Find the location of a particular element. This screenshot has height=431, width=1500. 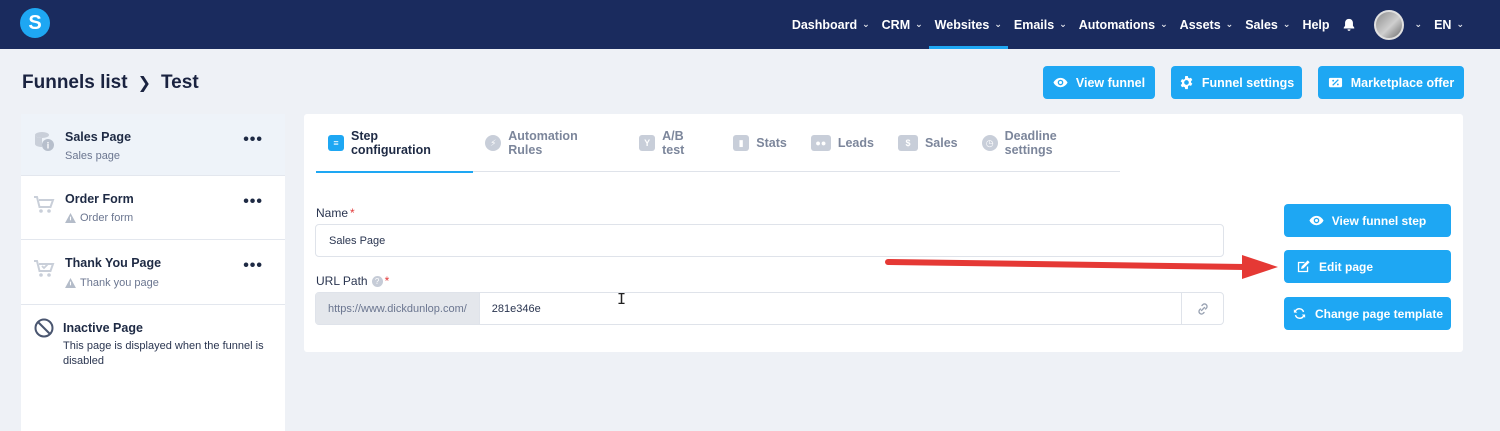

dollar-icon: $ is located at coordinates (907, 143).